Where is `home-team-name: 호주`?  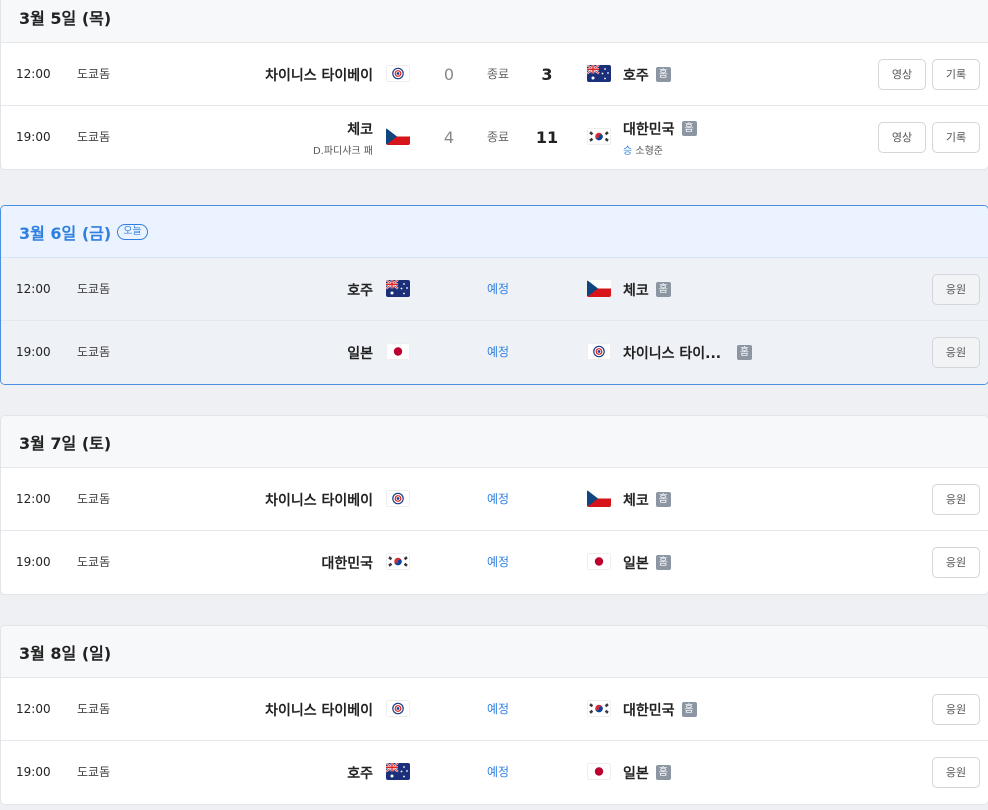 home-team-name: 호주 is located at coordinates (636, 75).